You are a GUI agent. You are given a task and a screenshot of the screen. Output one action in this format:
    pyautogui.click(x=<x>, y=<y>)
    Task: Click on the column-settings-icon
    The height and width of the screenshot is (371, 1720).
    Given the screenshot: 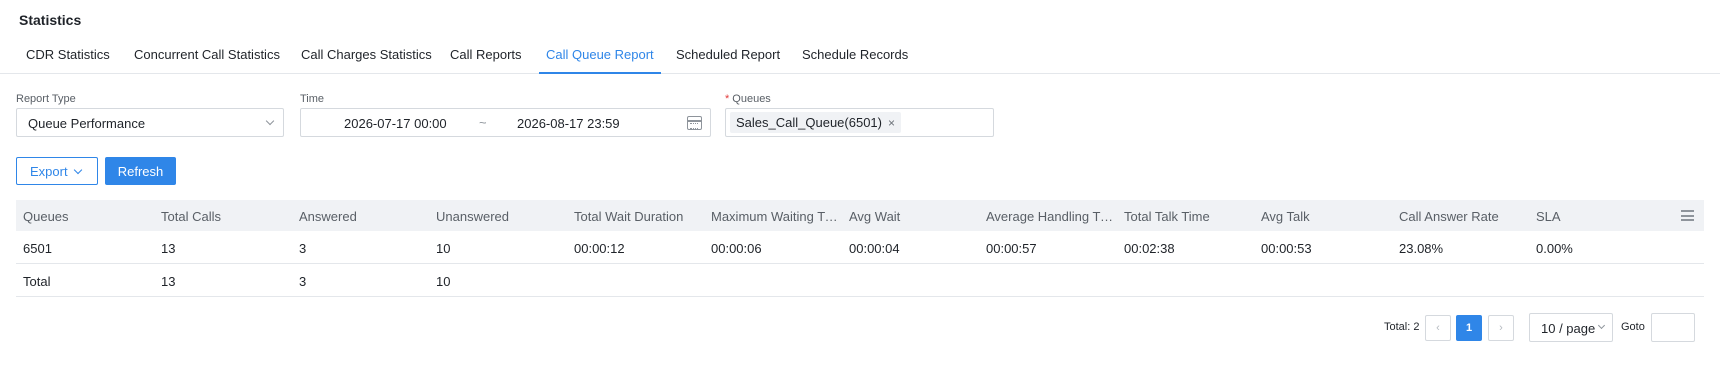 What is the action you would take?
    pyautogui.click(x=1687, y=215)
    